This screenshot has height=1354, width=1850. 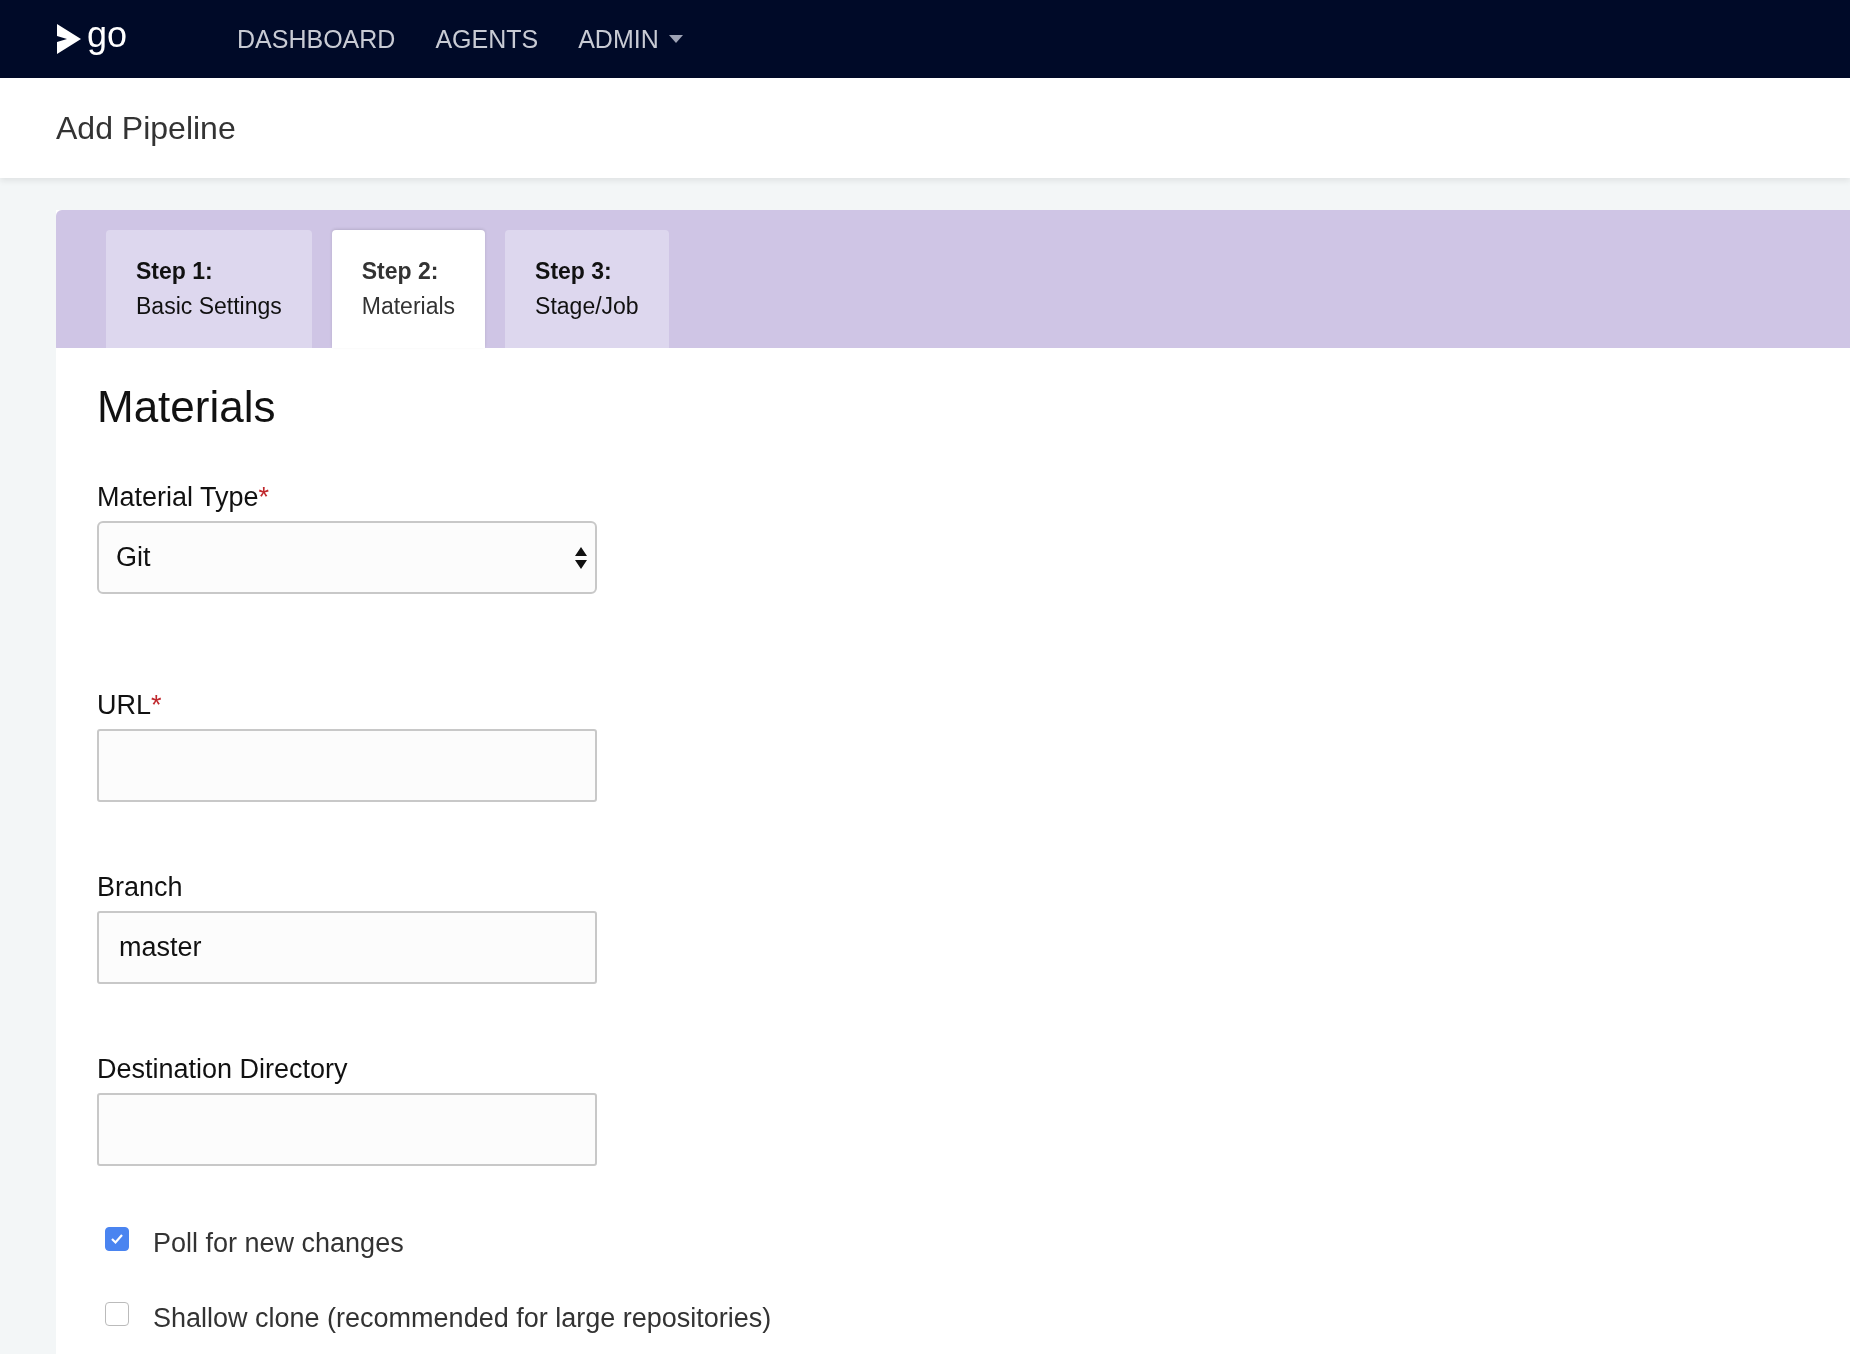 What do you see at coordinates (587, 306) in the screenshot?
I see `tab-label: Stage/Job` at bounding box center [587, 306].